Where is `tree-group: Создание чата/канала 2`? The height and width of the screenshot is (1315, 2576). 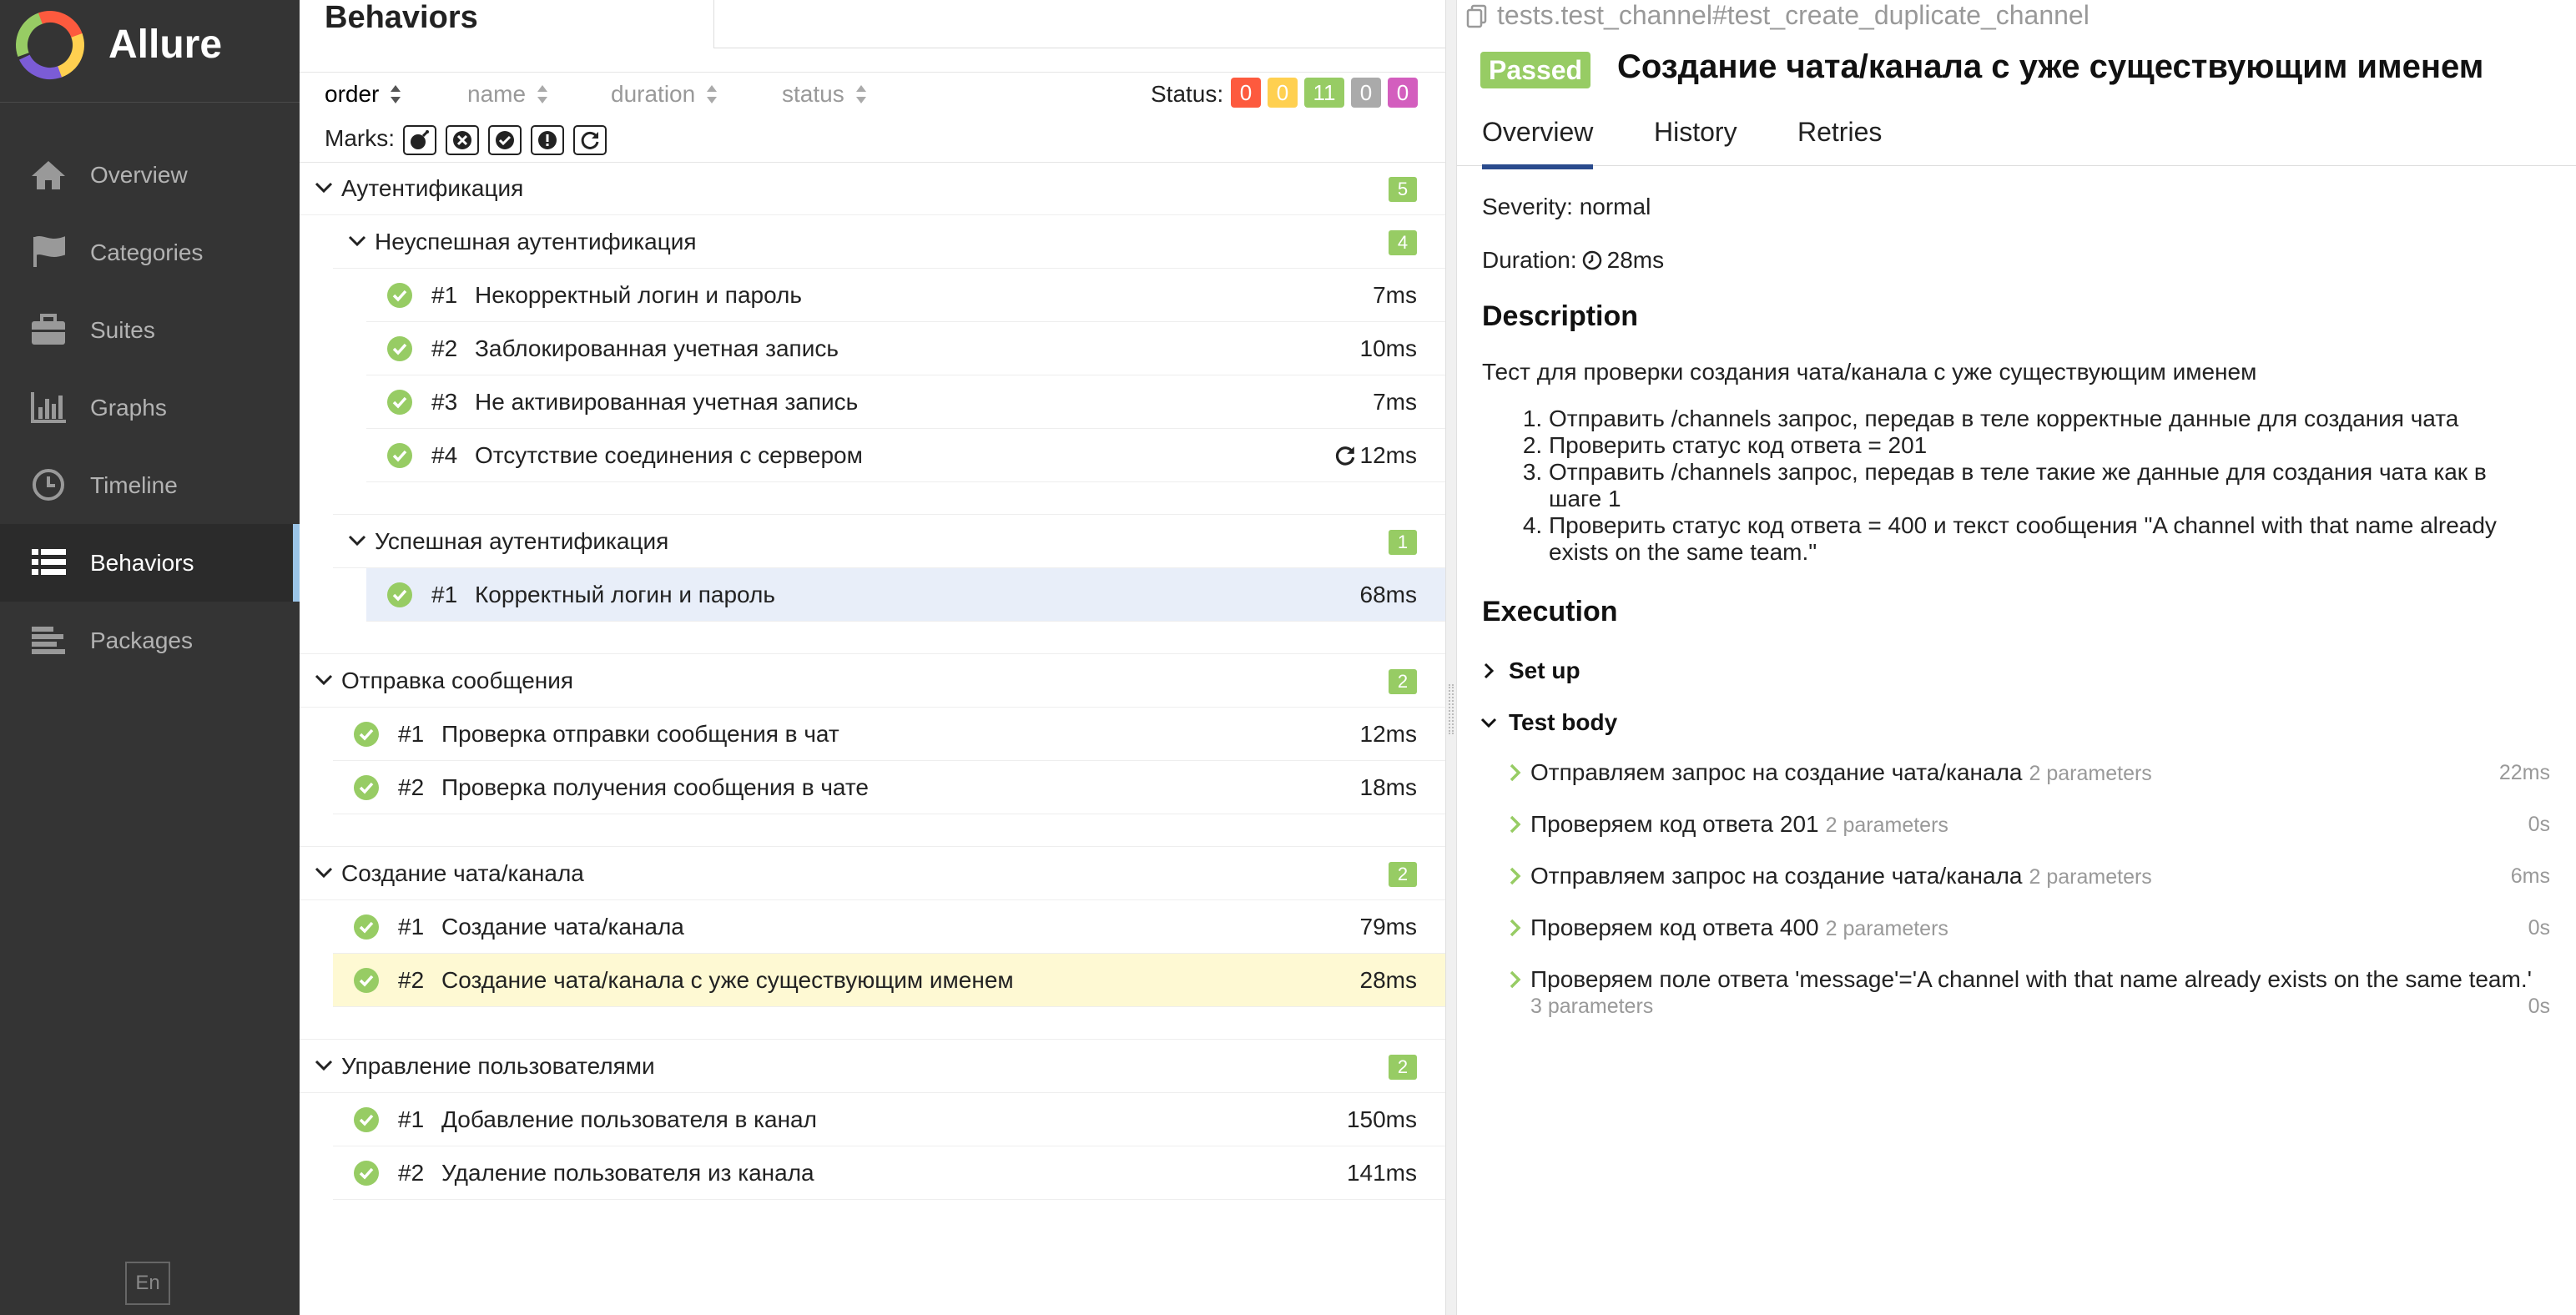
tree-group: Создание чата/канала 2 is located at coordinates (873, 873).